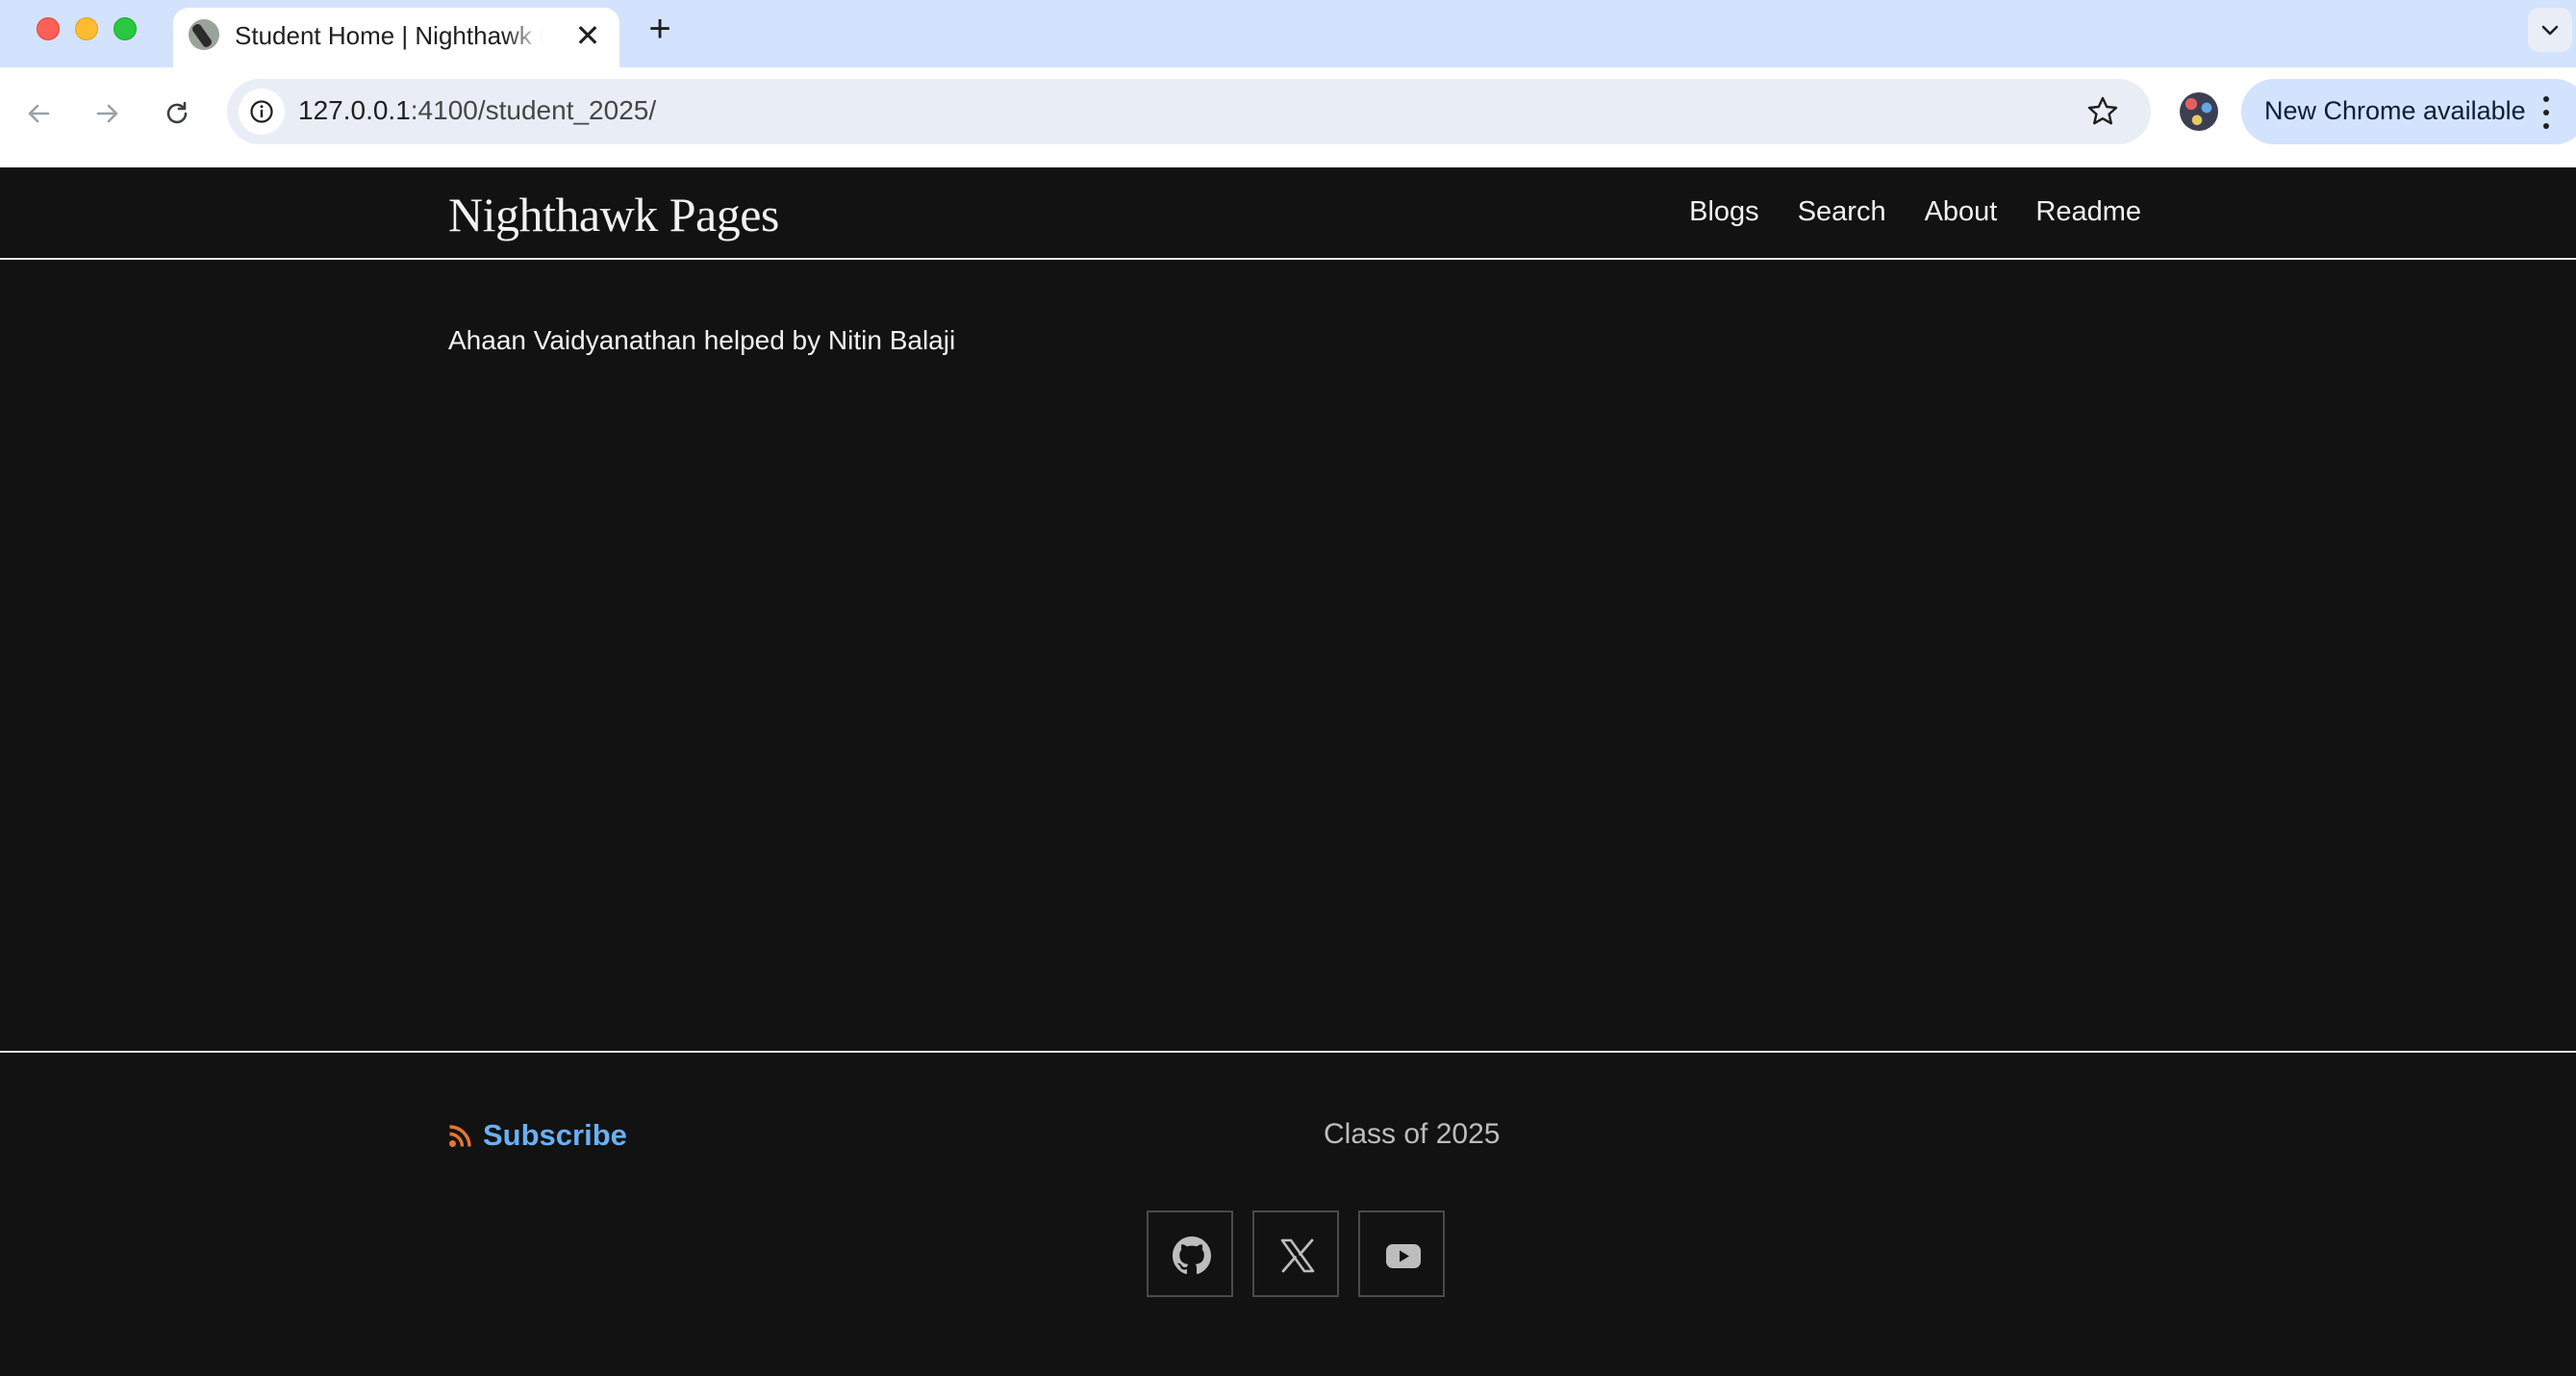 The image size is (2576, 1376). Describe the element at coordinates (1412, 1134) in the screenshot. I see `class-year-label: Class of 2025` at that location.